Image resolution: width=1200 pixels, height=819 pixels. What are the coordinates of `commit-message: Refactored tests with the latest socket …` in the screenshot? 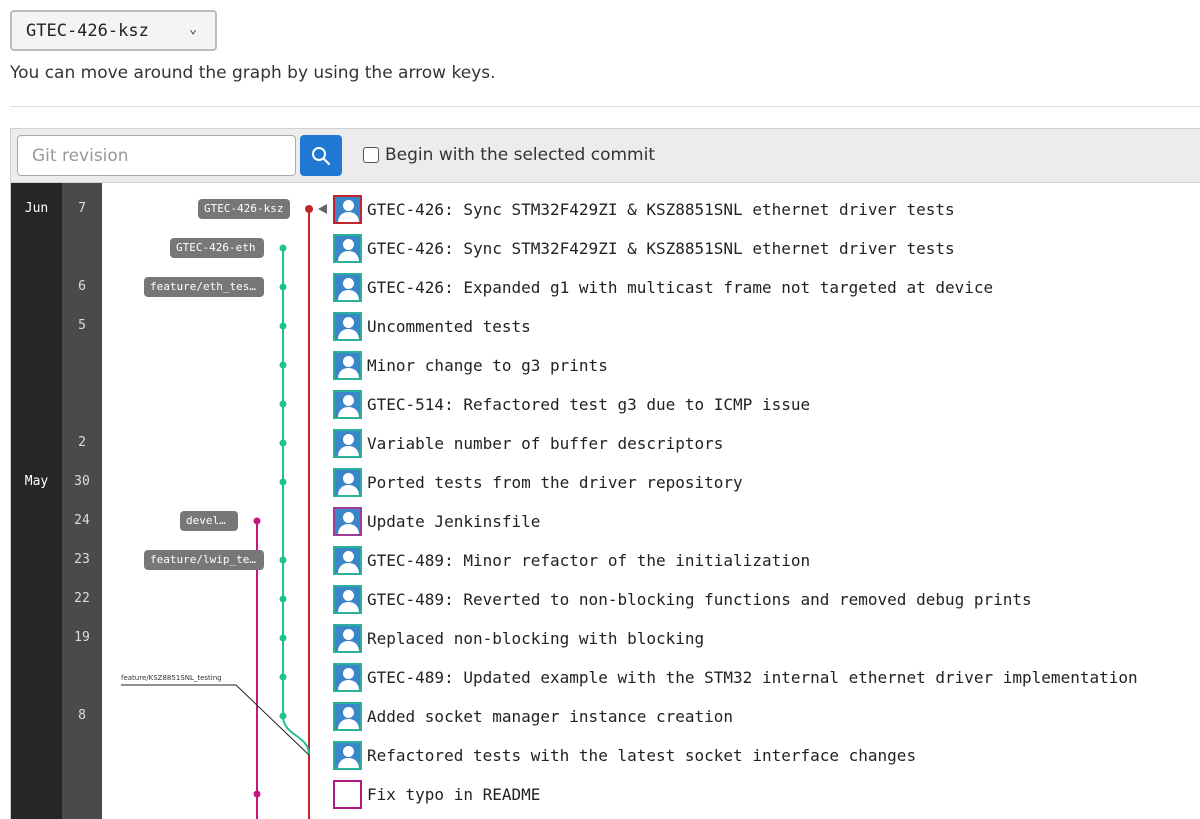 It's located at (642, 755).